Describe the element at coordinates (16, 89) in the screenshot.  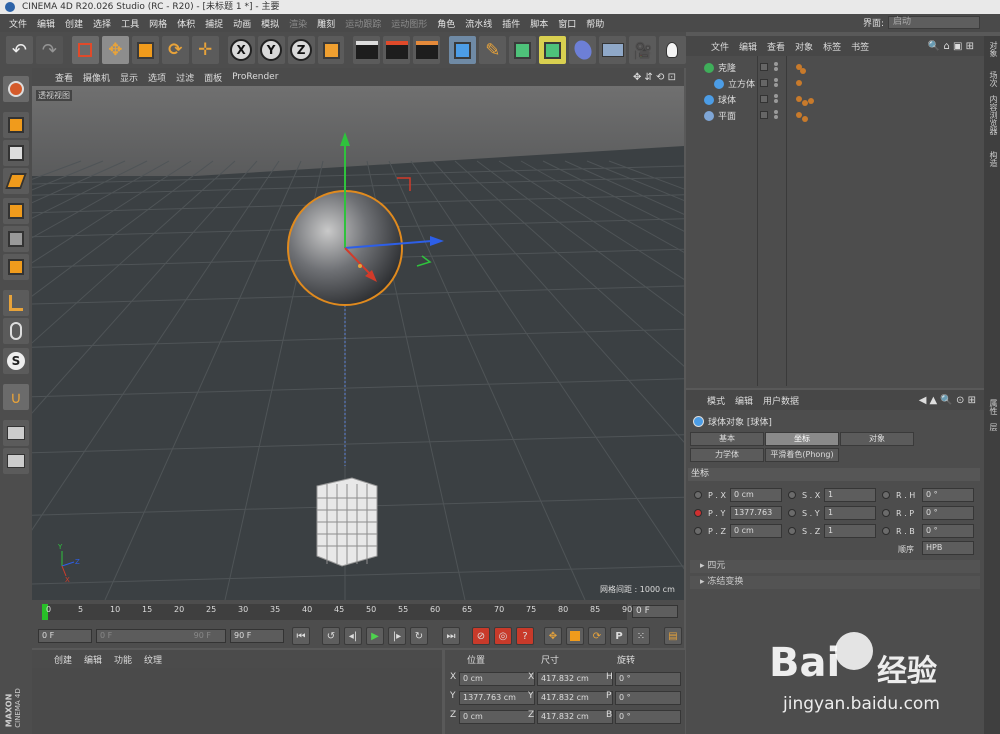
I see `make-editable-button` at that location.